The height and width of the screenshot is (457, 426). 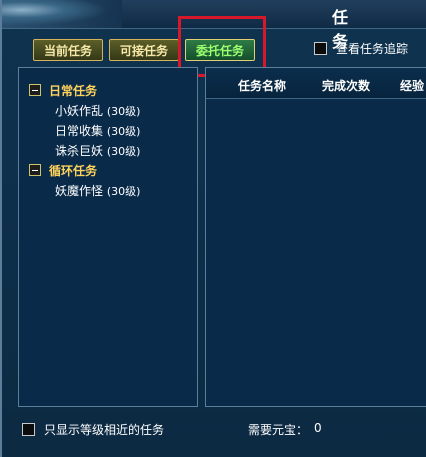 I want to click on header-task-name: 任务名称, so click(x=262, y=86).